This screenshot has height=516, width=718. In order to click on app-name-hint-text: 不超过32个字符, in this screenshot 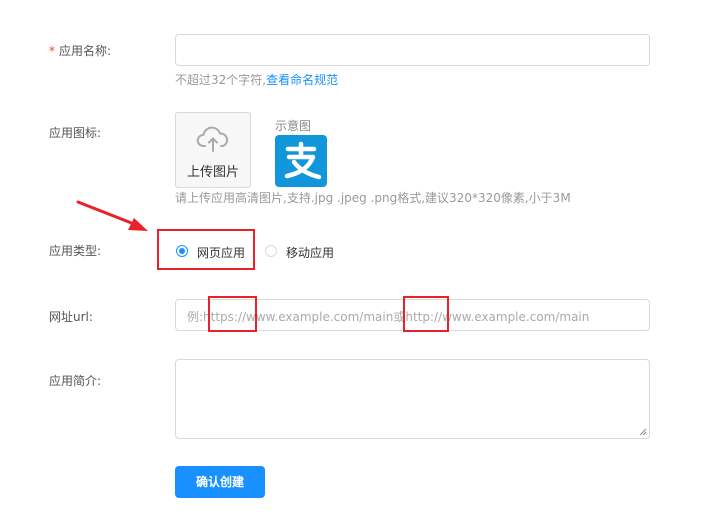, I will do `click(221, 80)`.